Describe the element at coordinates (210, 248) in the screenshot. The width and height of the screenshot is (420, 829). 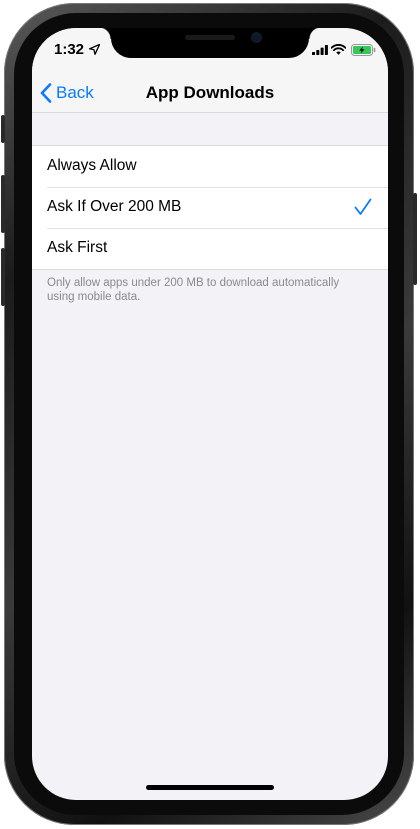
I see `option-ask-first: Ask First` at that location.